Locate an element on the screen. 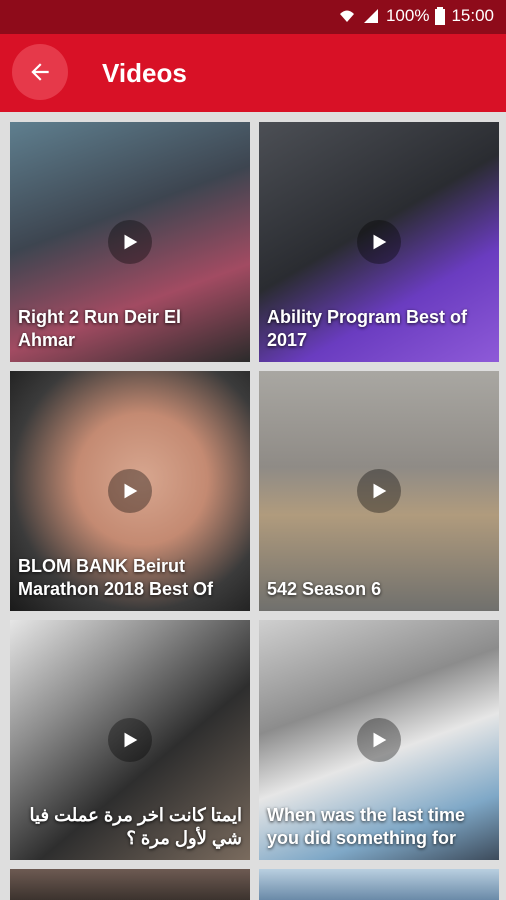 Image resolution: width=506 pixels, height=900 pixels. arrow-left-icon is located at coordinates (40, 72).